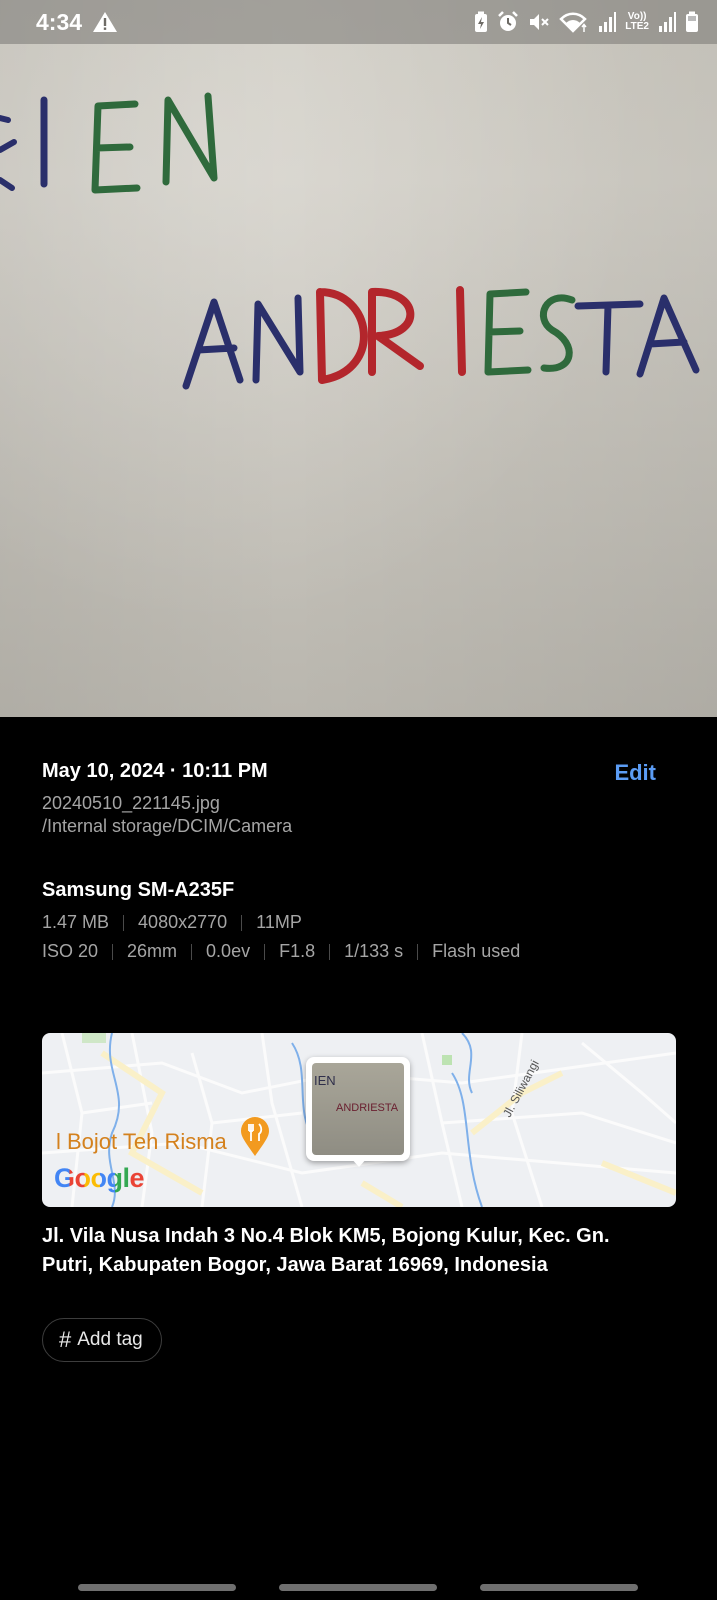  I want to click on device-name: Samsung SM-A235F, so click(138, 890).